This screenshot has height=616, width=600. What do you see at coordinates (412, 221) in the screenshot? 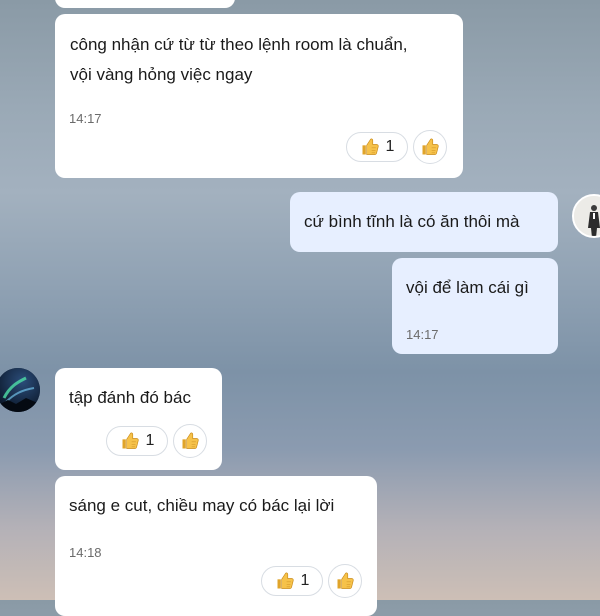
I see `message-text: cứ bình tĩnh là có ăn thôi mà` at bounding box center [412, 221].